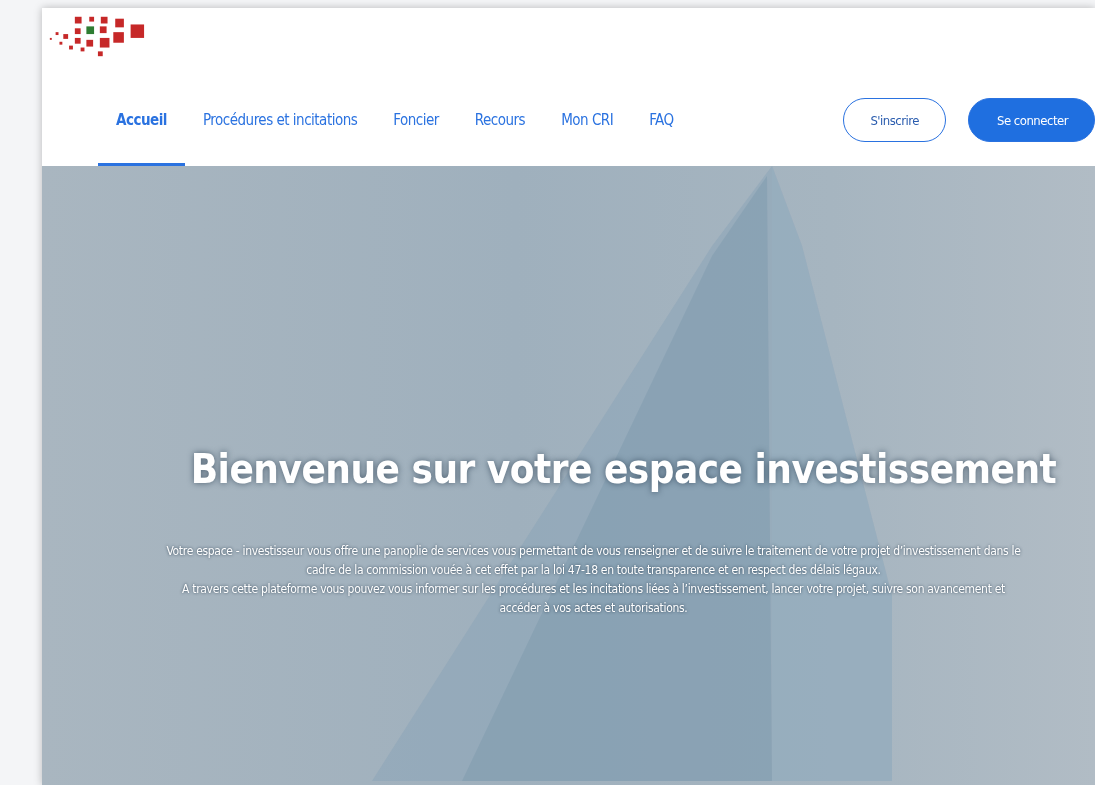  I want to click on nav-tab: FAQ, so click(661, 120).